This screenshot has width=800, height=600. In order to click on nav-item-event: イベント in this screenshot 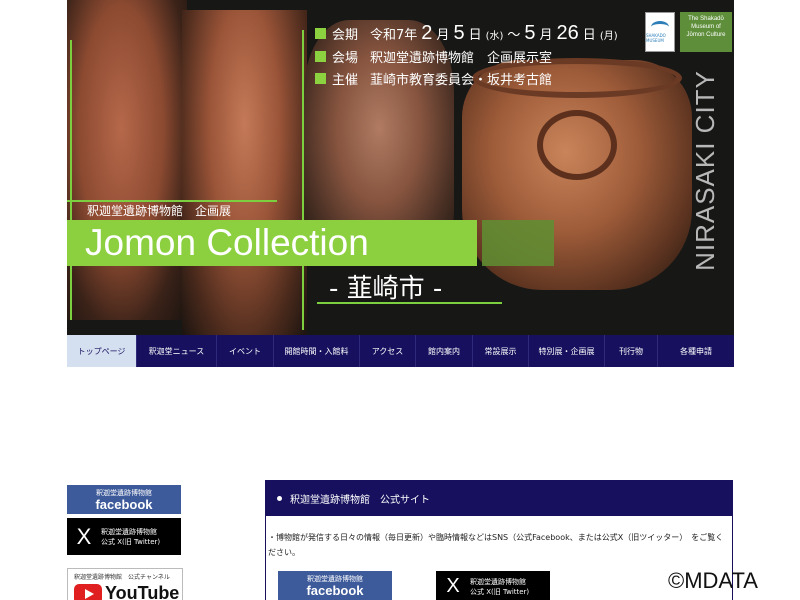, I will do `click(245, 351)`.